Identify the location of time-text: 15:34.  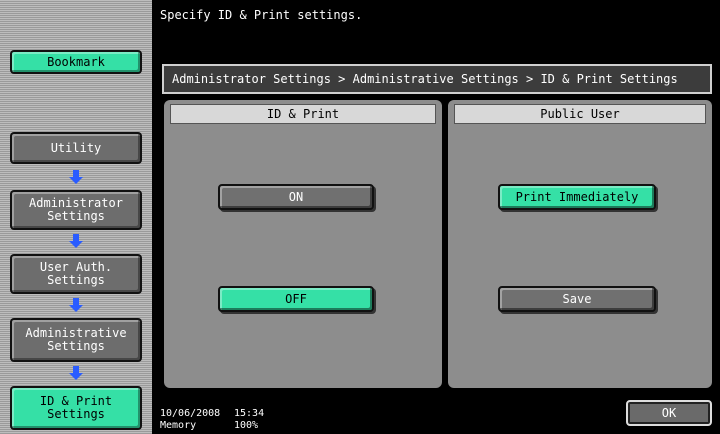
(249, 413).